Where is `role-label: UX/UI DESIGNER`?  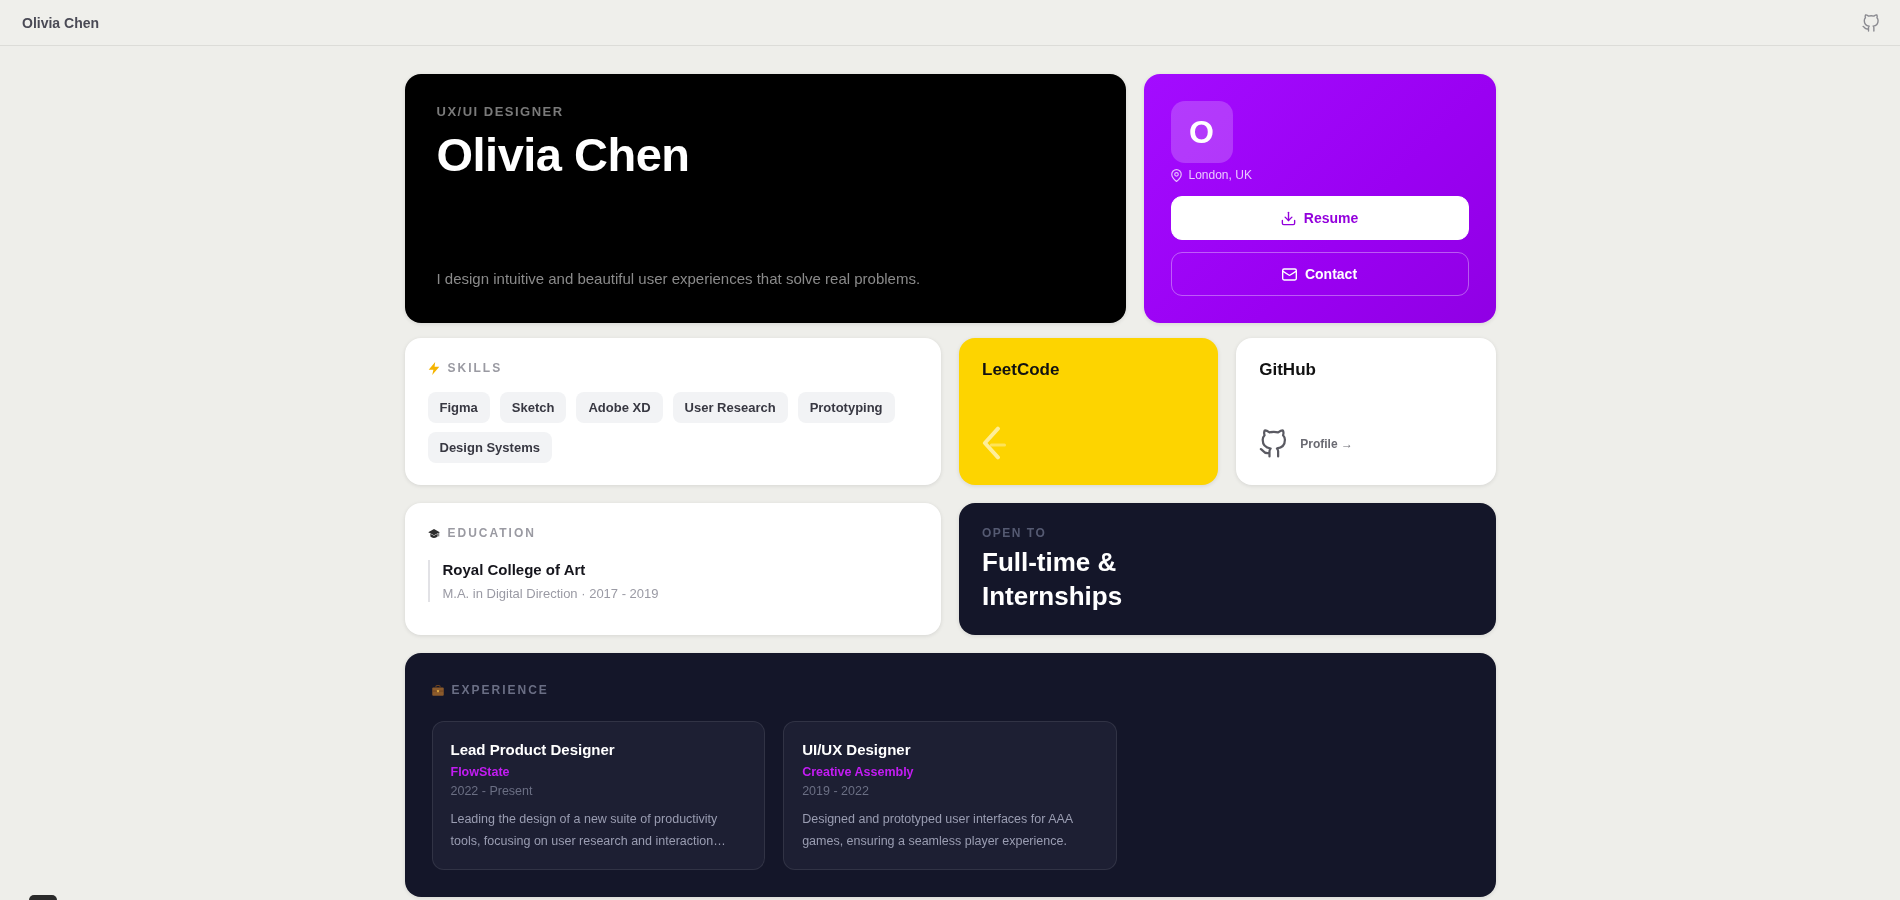
role-label: UX/UI DESIGNER is located at coordinates (500, 112).